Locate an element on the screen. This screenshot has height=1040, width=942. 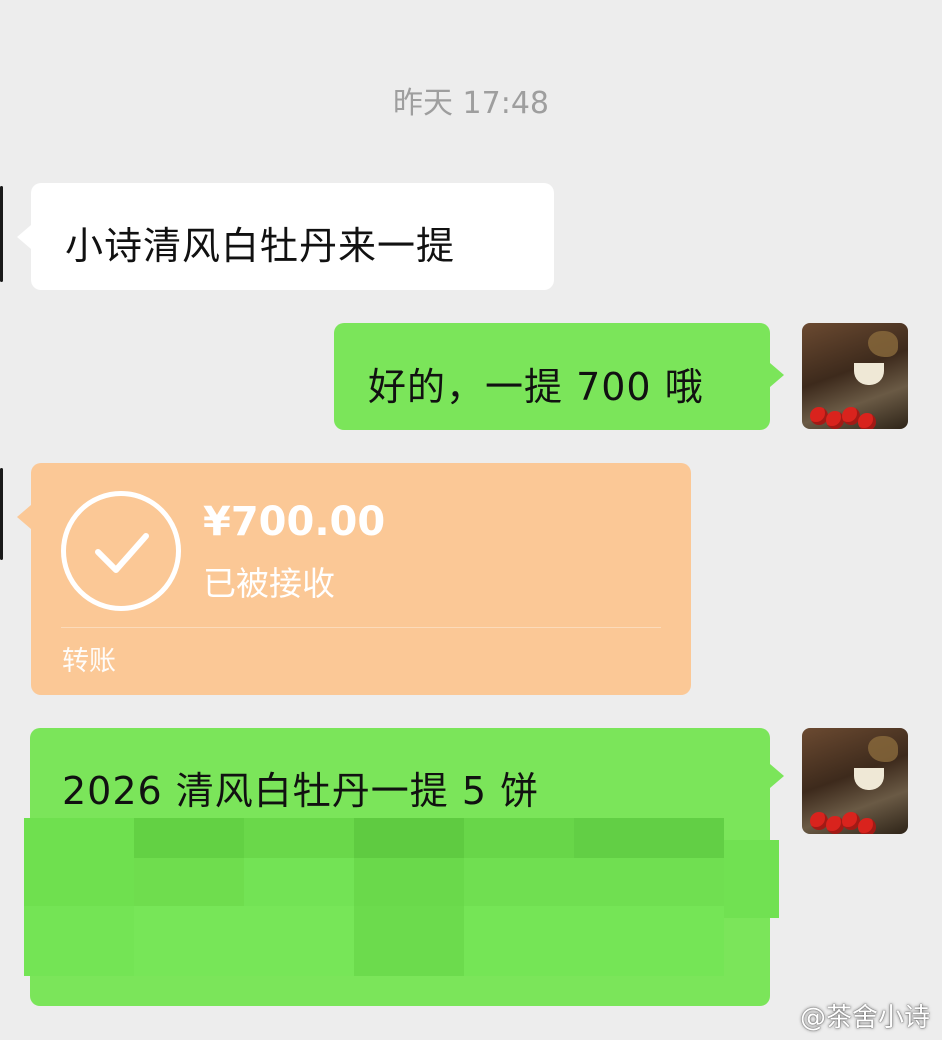
message-text: 2026 清风白牡丹一提 5 饼 is located at coordinates (301, 791).